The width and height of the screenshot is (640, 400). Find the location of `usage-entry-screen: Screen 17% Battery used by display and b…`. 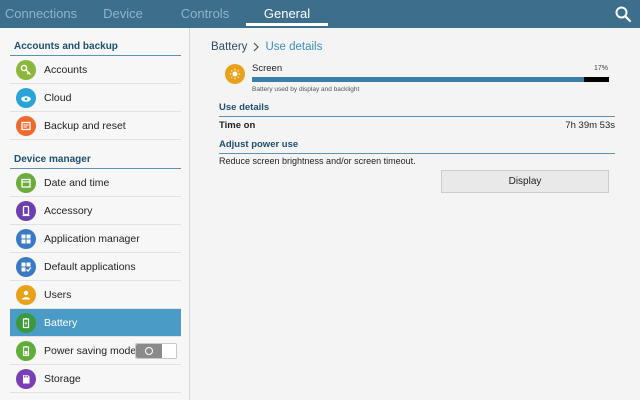

usage-entry-screen: Screen 17% Battery used by display and b… is located at coordinates (417, 79).